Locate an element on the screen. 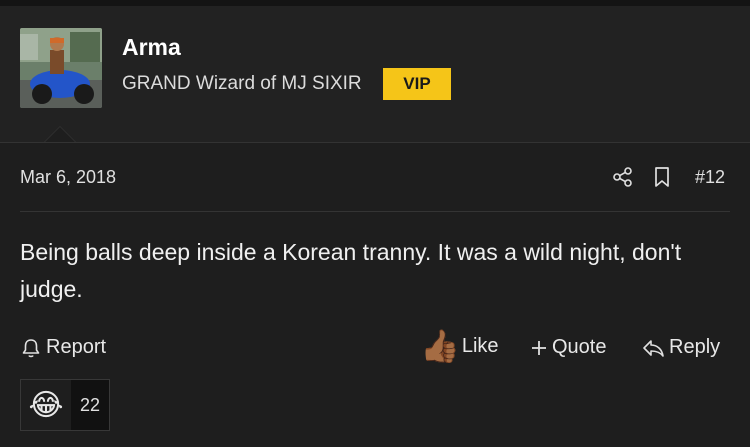 This screenshot has width=750, height=447. quote-button: Quote is located at coordinates (568, 347).